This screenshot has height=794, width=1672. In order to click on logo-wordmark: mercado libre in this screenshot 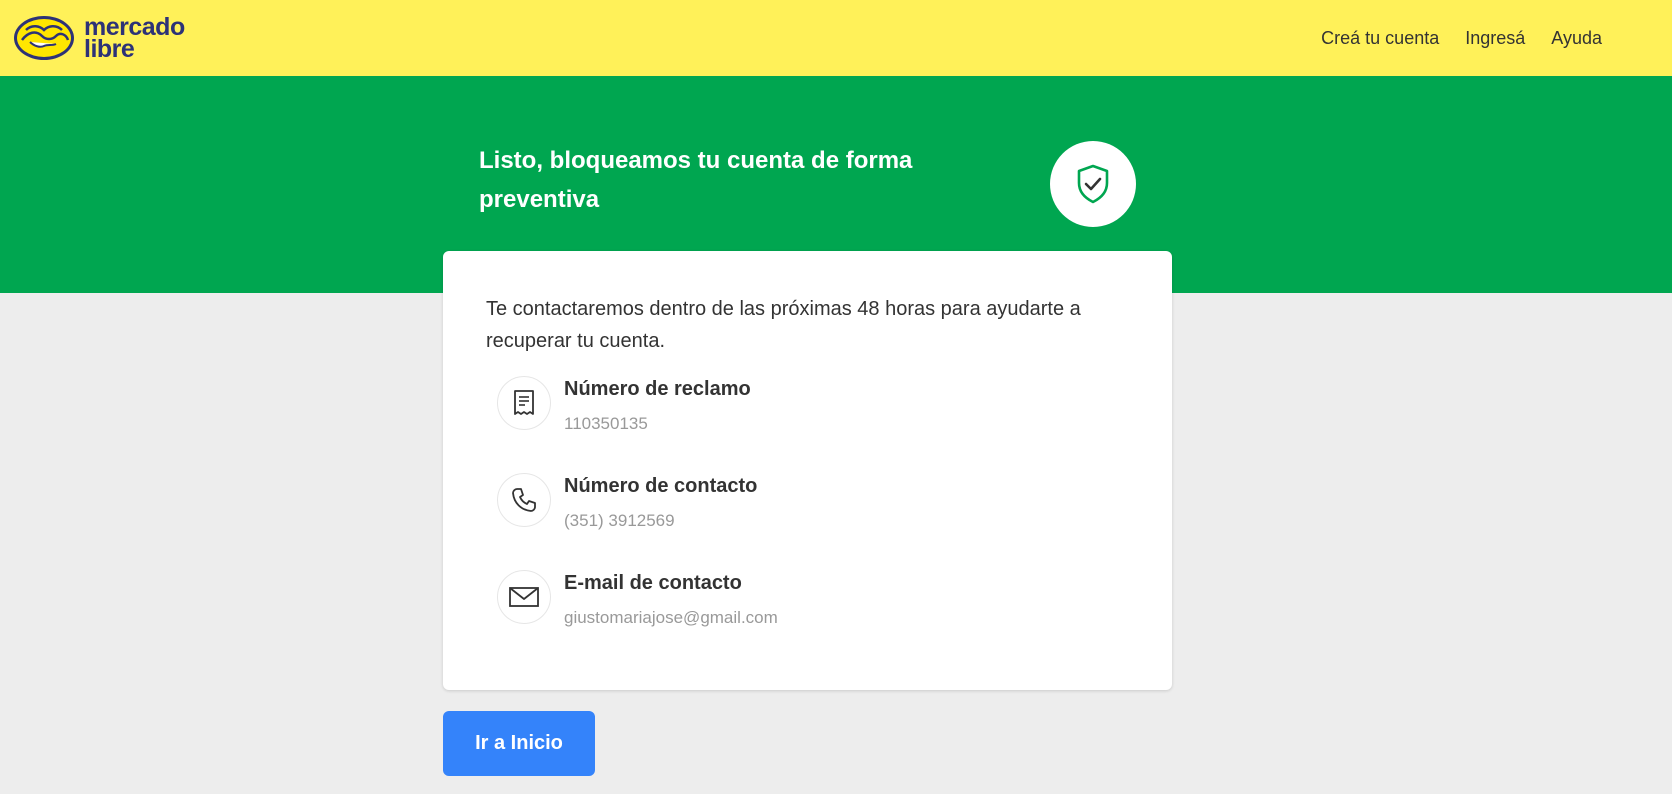, I will do `click(134, 39)`.